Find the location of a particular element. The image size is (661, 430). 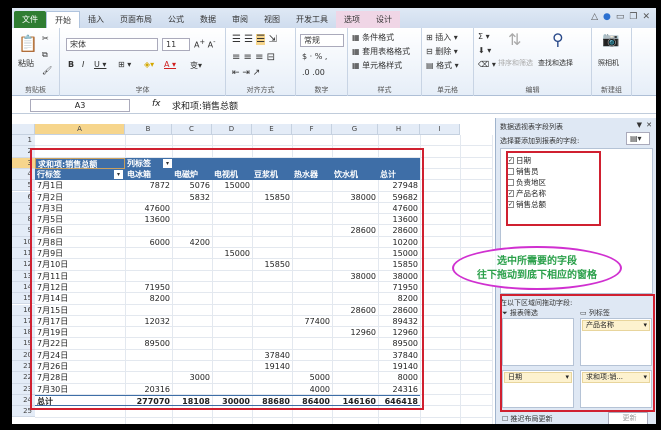

defer-update-label: 推迟布局更新 is located at coordinates (531, 419).